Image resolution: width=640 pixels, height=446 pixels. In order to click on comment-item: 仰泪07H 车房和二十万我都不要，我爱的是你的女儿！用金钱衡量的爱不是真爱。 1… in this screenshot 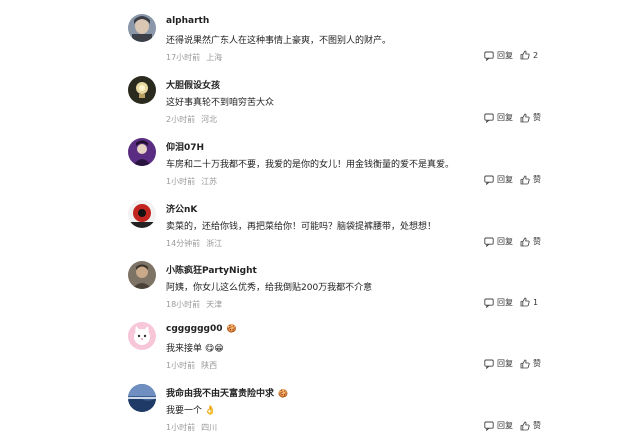, I will do `click(320, 169)`.